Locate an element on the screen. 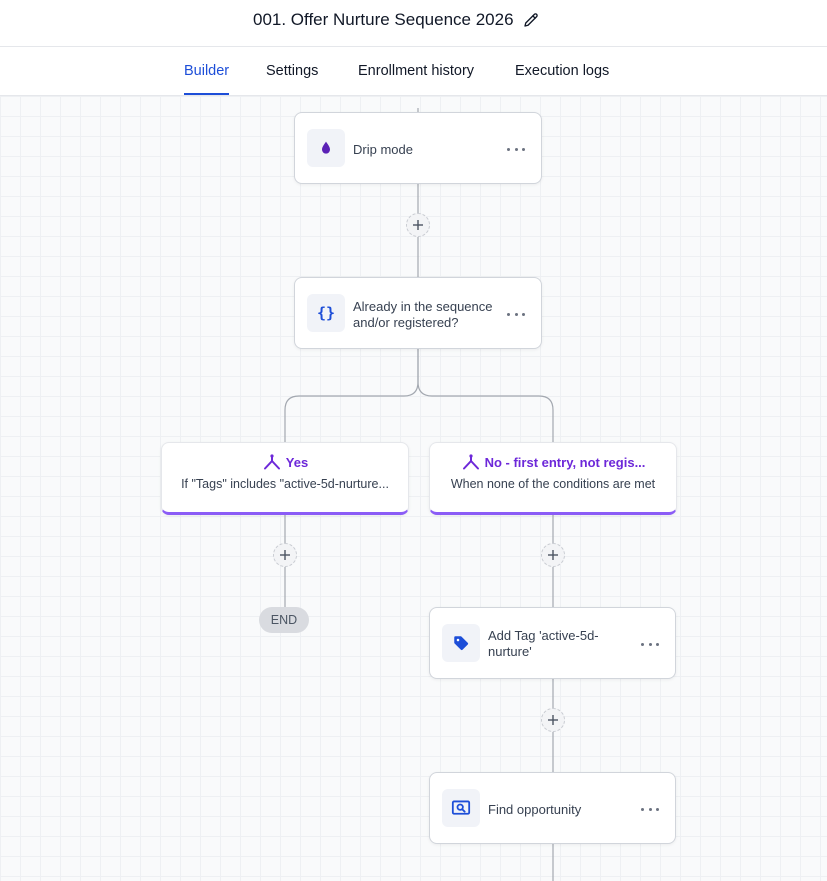 The height and width of the screenshot is (881, 827). drip-mode-node: Drip mode is located at coordinates (418, 148).